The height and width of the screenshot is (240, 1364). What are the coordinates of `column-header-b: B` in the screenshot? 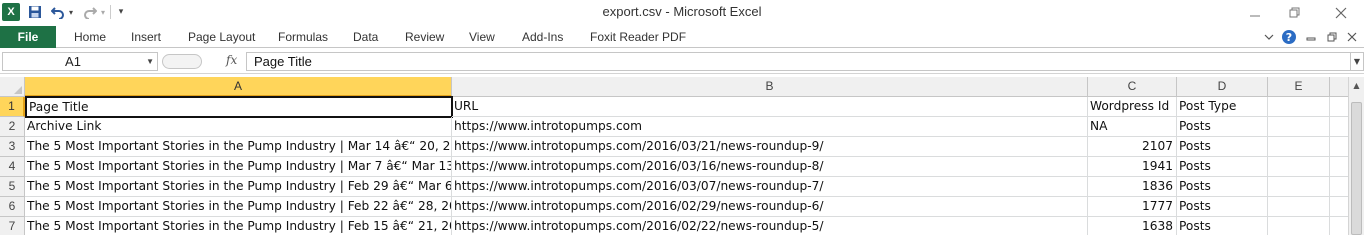 It's located at (770, 87).